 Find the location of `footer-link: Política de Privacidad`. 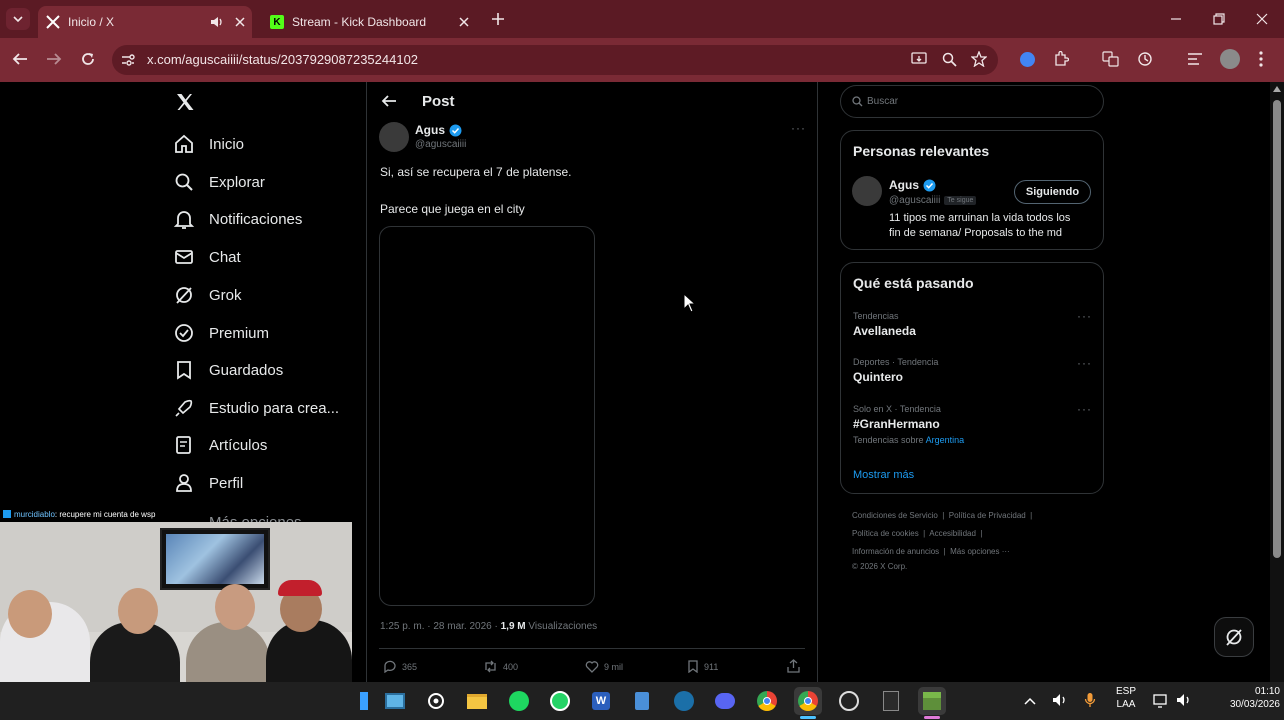

footer-link: Política de Privacidad is located at coordinates (987, 515).